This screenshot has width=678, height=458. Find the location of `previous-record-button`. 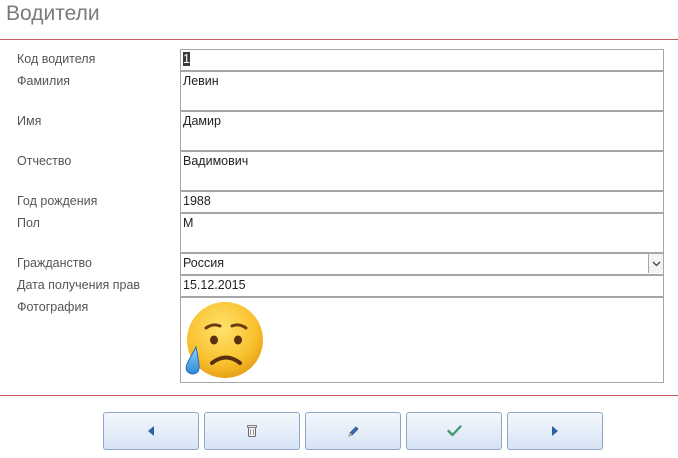

previous-record-button is located at coordinates (151, 431).